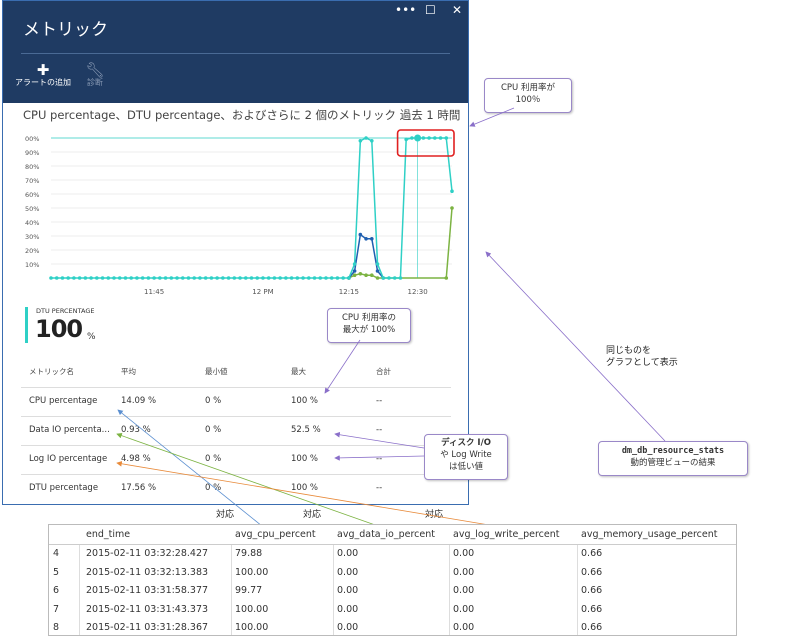 Image resolution: width=800 pixels, height=638 pixels. Describe the element at coordinates (235, 53) in the screenshot. I see `header-divider` at that location.